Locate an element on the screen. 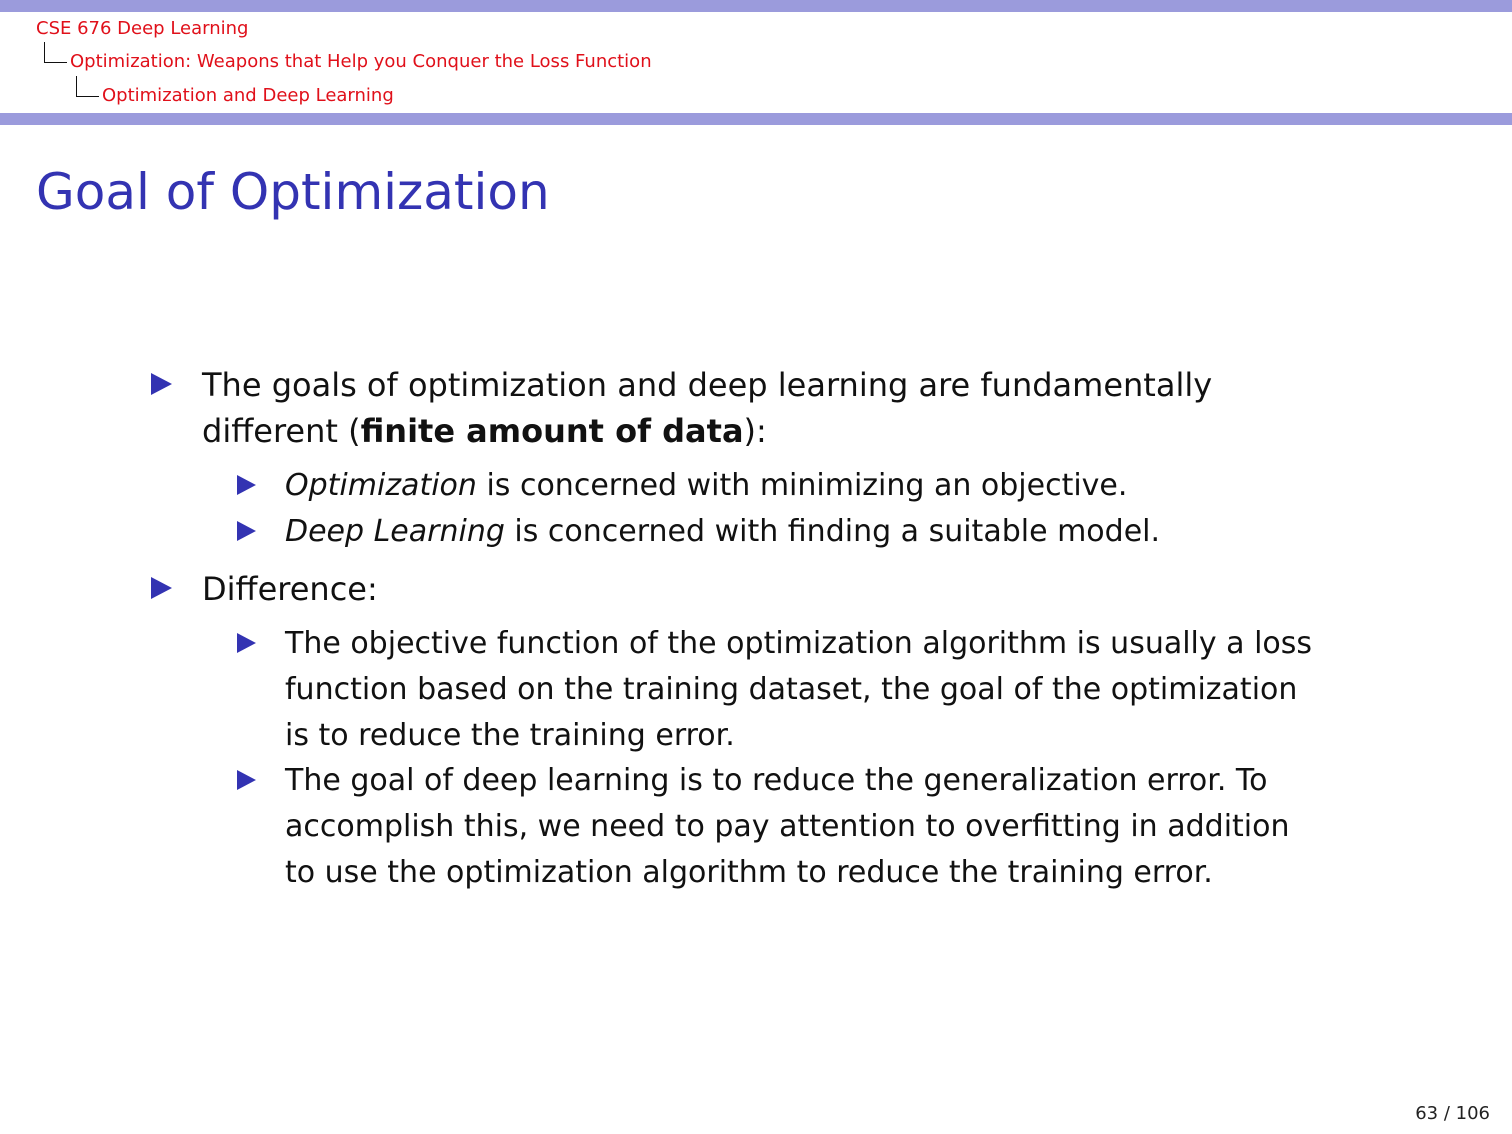 Image resolution: width=1512 pixels, height=1134 pixels. bullet-text-part: different ( is located at coordinates (281, 431).